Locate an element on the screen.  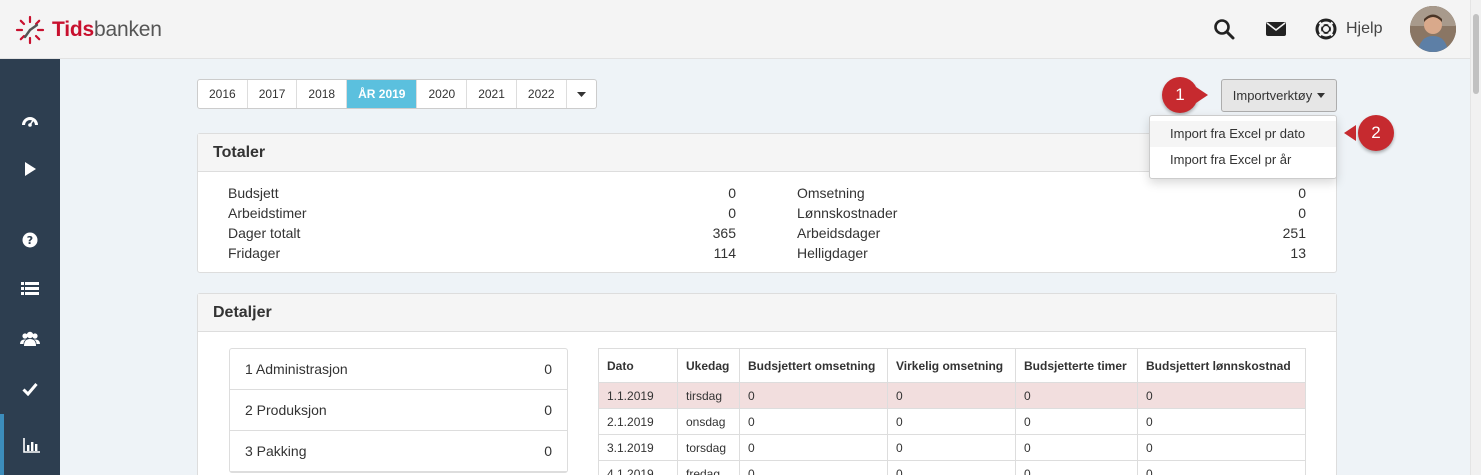
column-header: Budsjetterte timer is located at coordinates (1076, 365).